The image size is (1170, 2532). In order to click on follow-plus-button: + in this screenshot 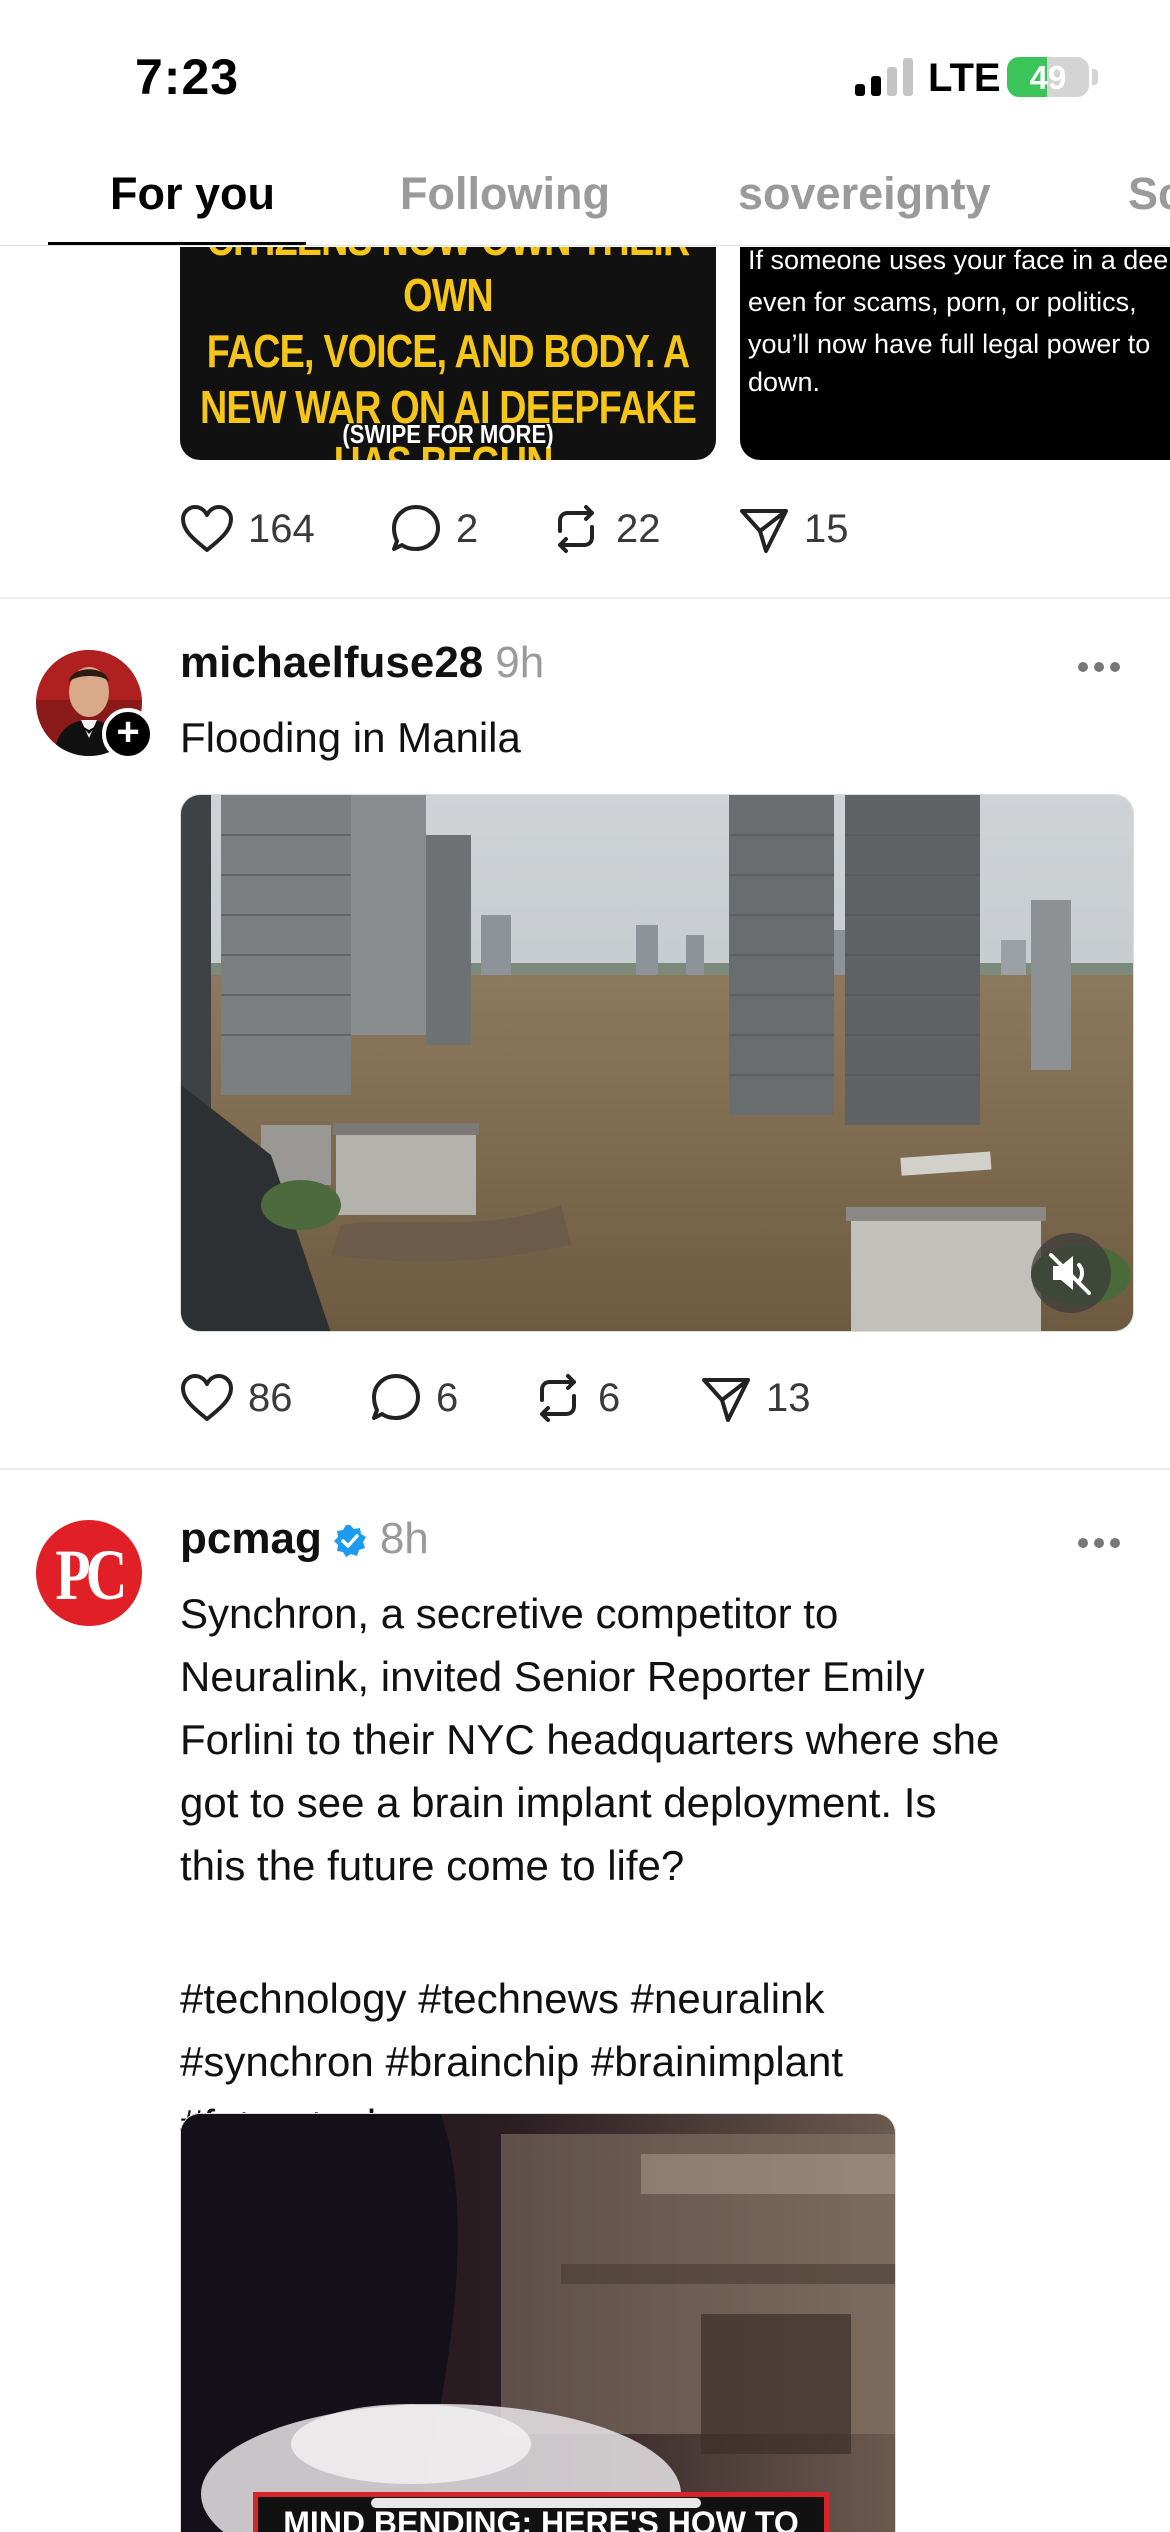, I will do `click(128, 734)`.